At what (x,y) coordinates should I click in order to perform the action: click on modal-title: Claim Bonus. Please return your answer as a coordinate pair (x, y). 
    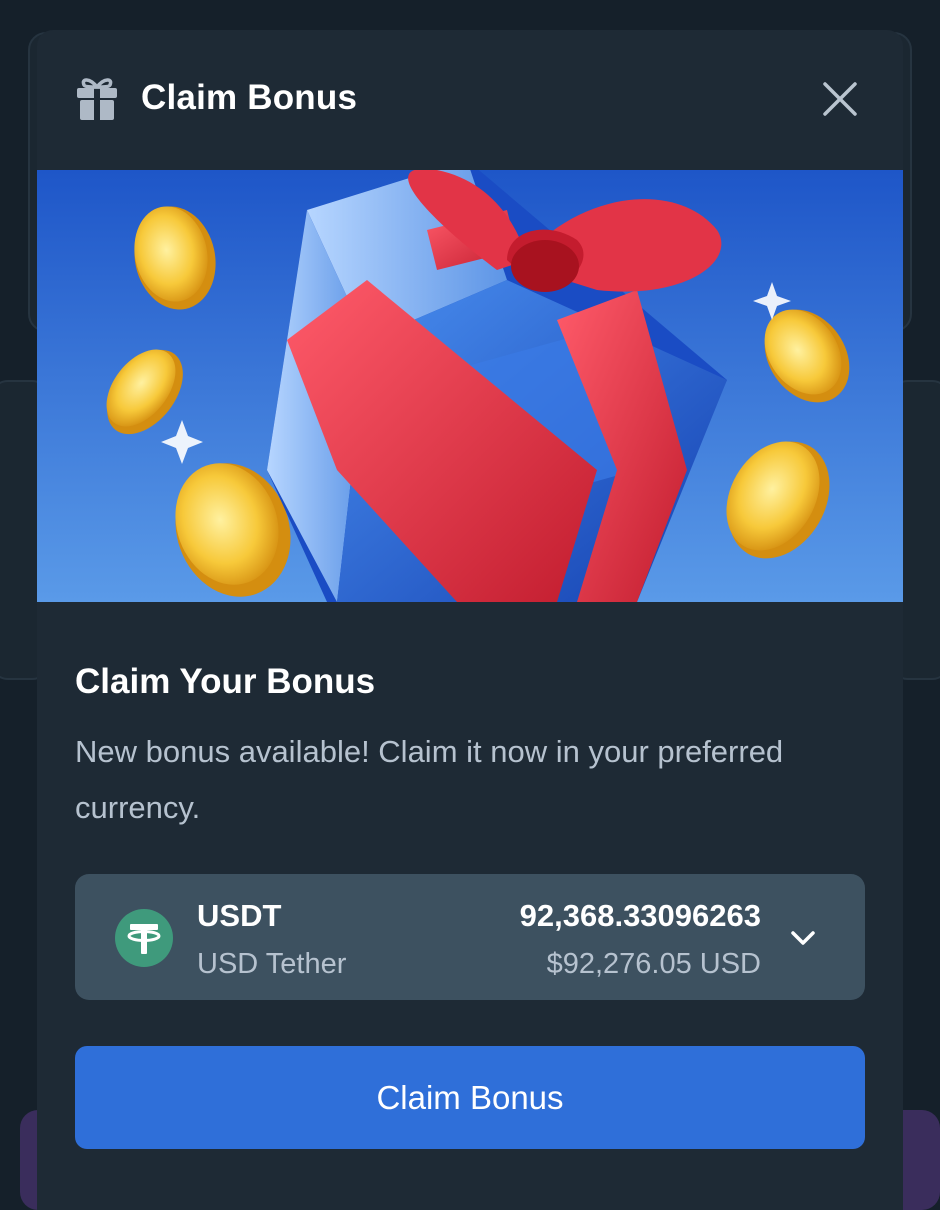
    Looking at the image, I should click on (249, 97).